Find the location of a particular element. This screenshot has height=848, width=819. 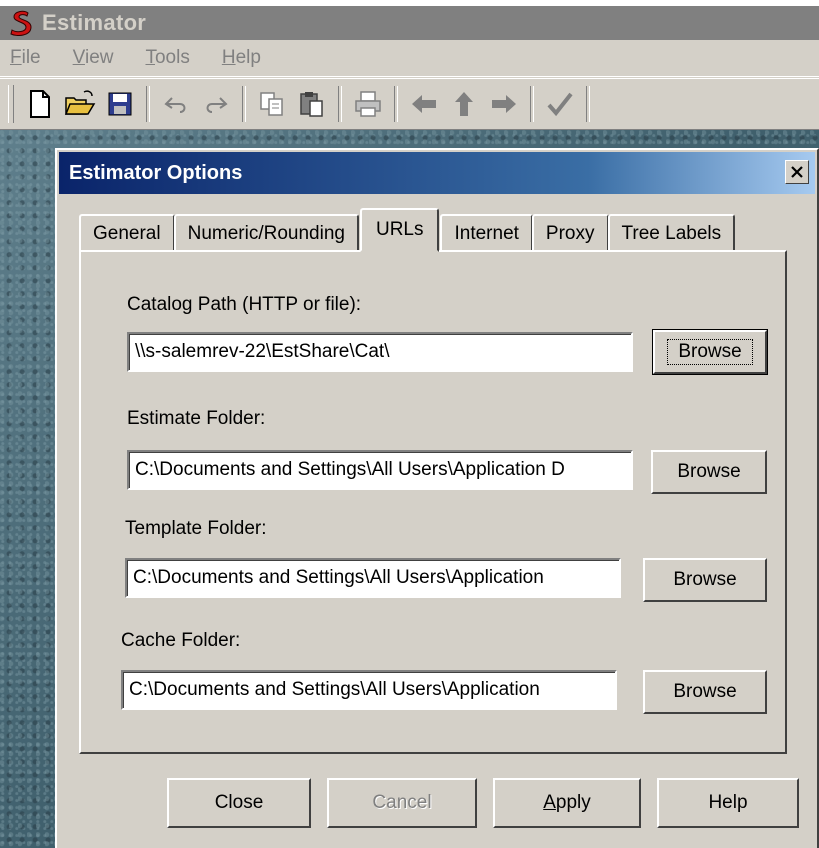

toolbar is located at coordinates (409, 104).